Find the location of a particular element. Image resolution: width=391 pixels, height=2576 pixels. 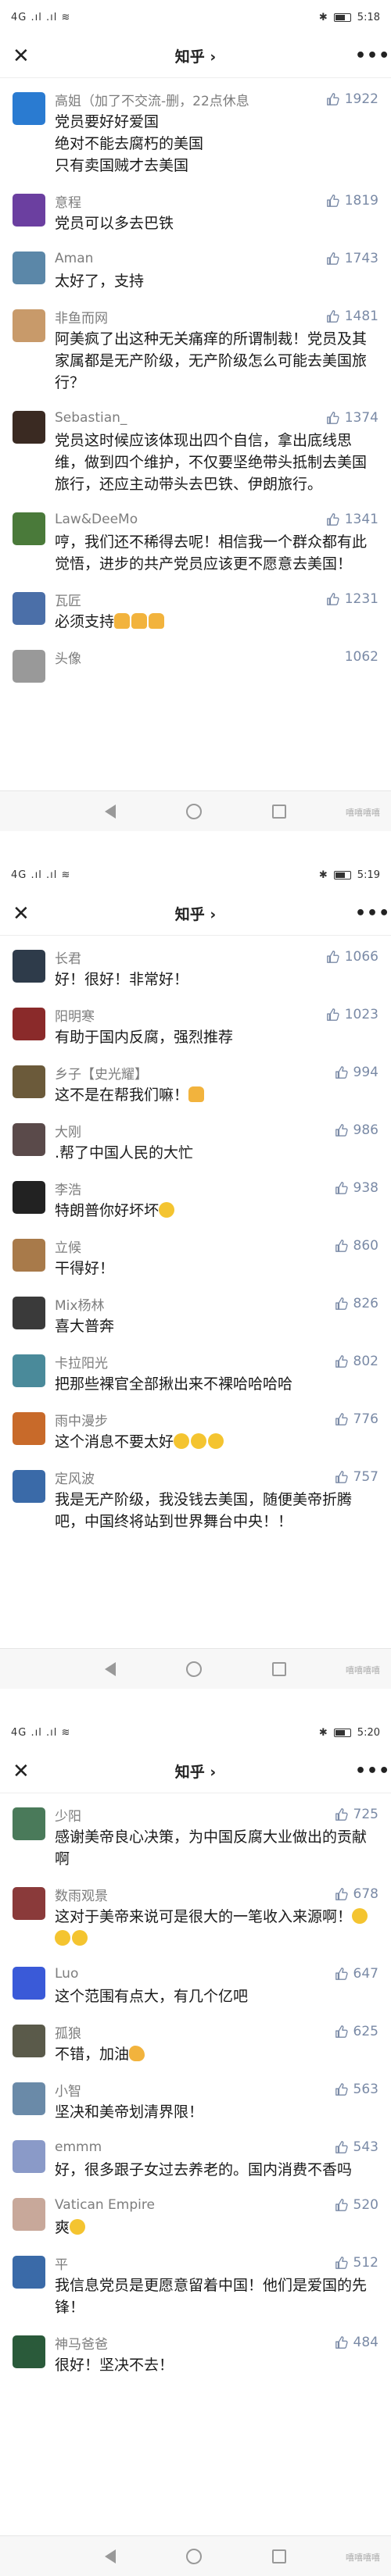

like-button: 725 is located at coordinates (356, 1814).